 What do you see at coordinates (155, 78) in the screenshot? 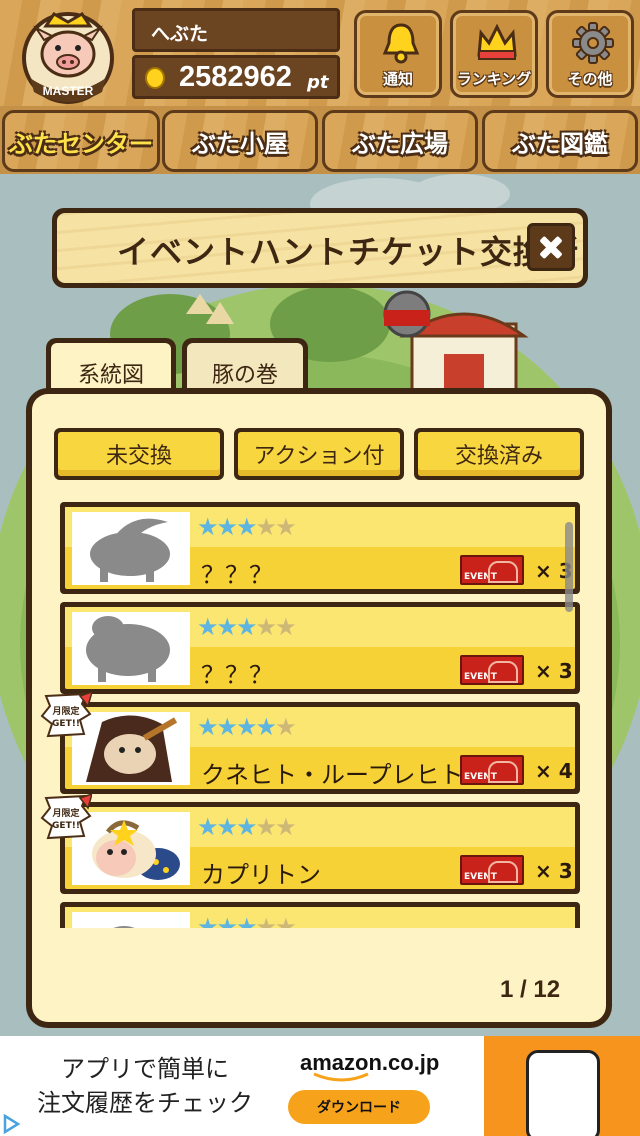
I see `coin-icon` at bounding box center [155, 78].